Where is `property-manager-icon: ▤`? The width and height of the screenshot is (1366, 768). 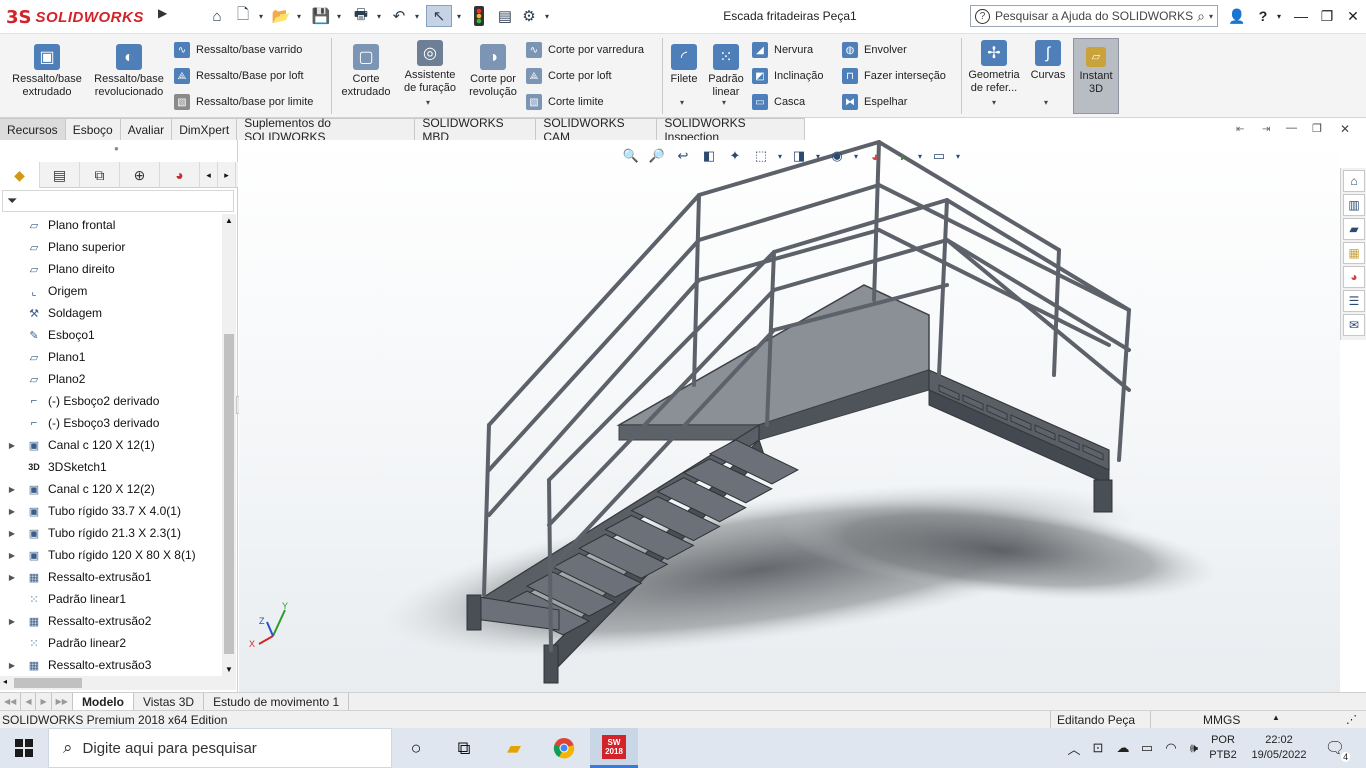
property-manager-icon: ▤ is located at coordinates (60, 175).